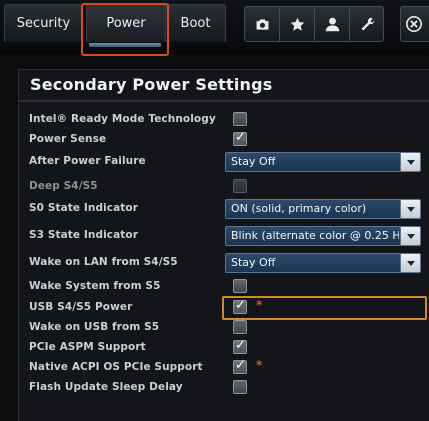  I want to click on power-sense-checkbox: ✓, so click(240, 138).